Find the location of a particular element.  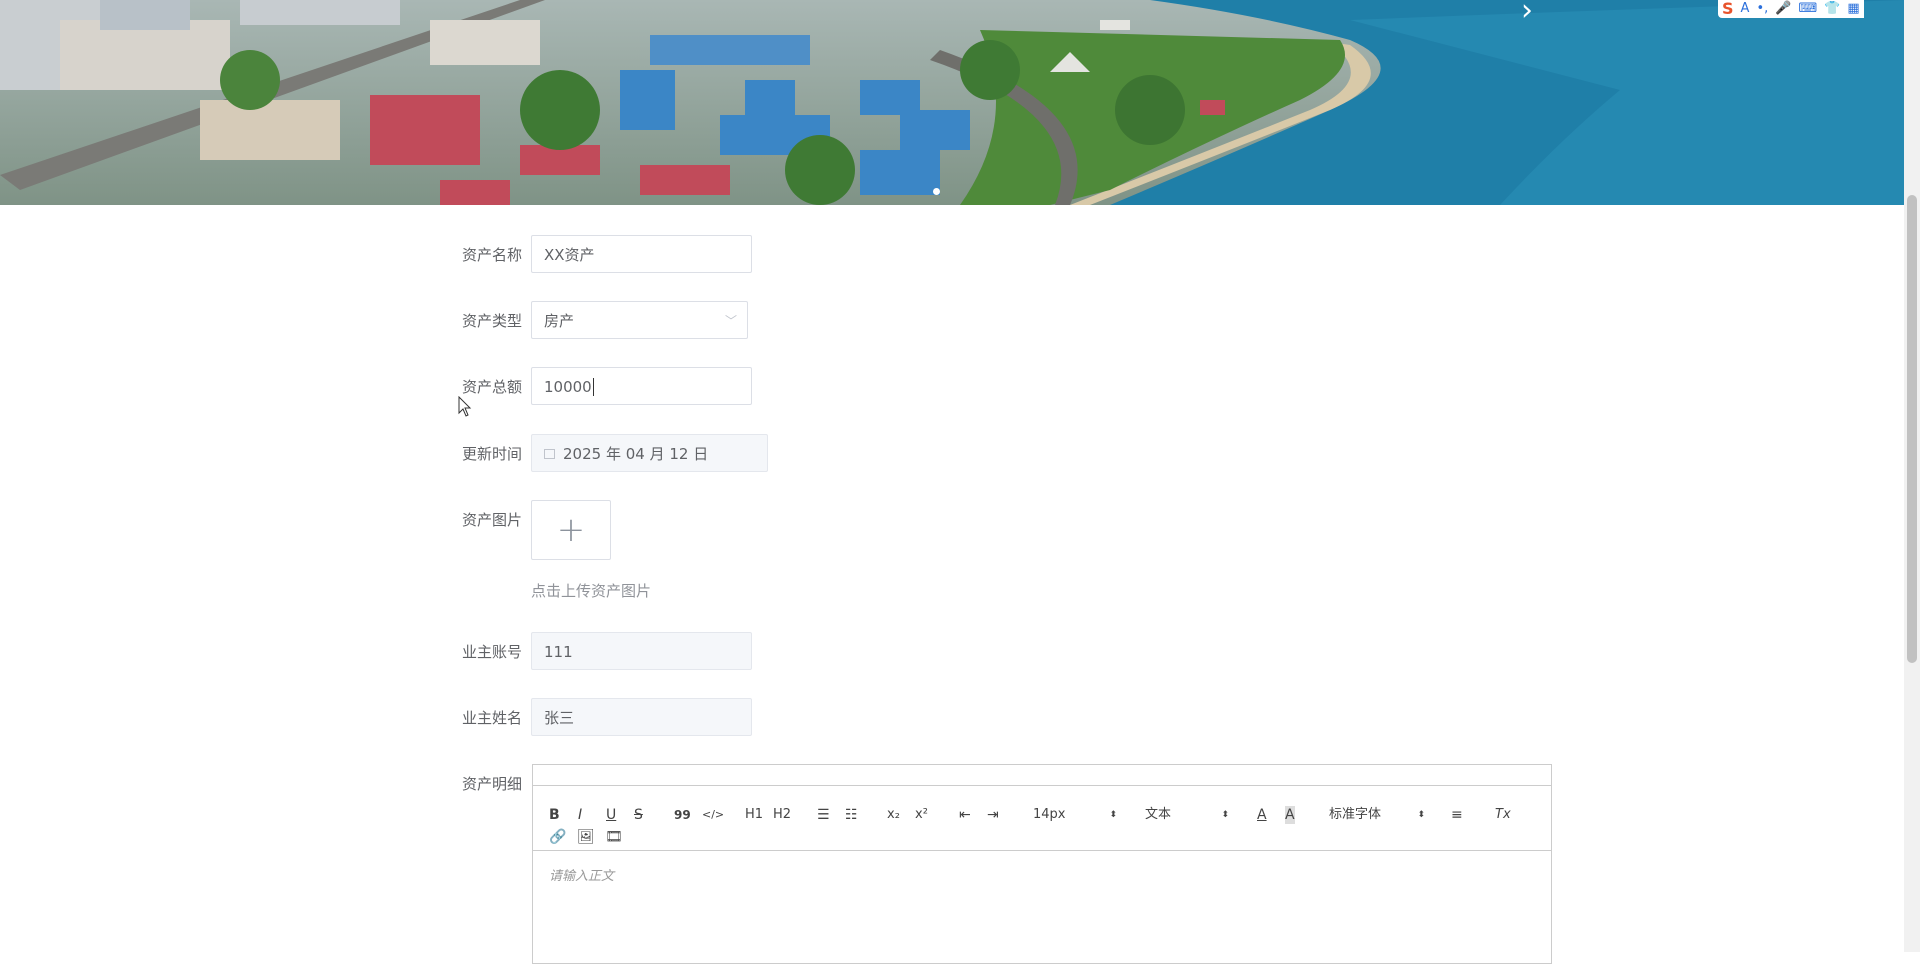

asset-image-label: 资产图片 is located at coordinates (491, 520).